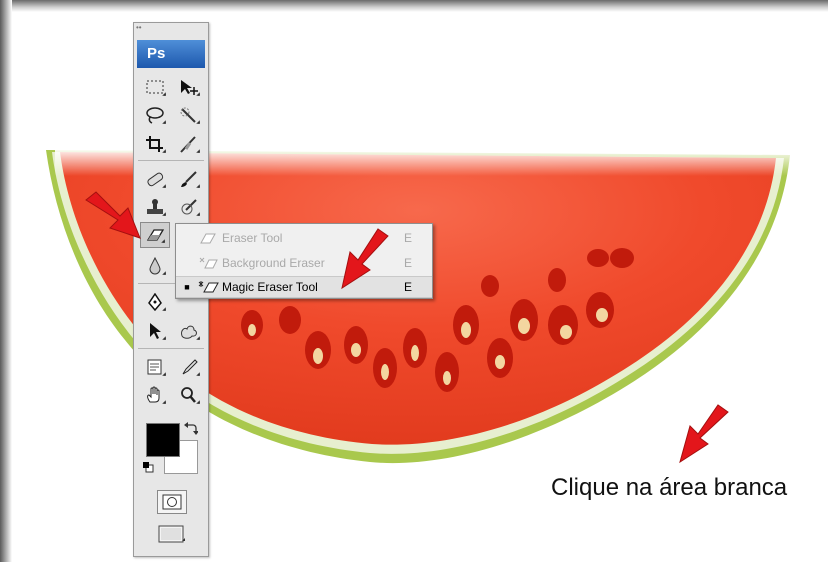  Describe the element at coordinates (189, 367) in the screenshot. I see `eyedropper-icon` at that location.